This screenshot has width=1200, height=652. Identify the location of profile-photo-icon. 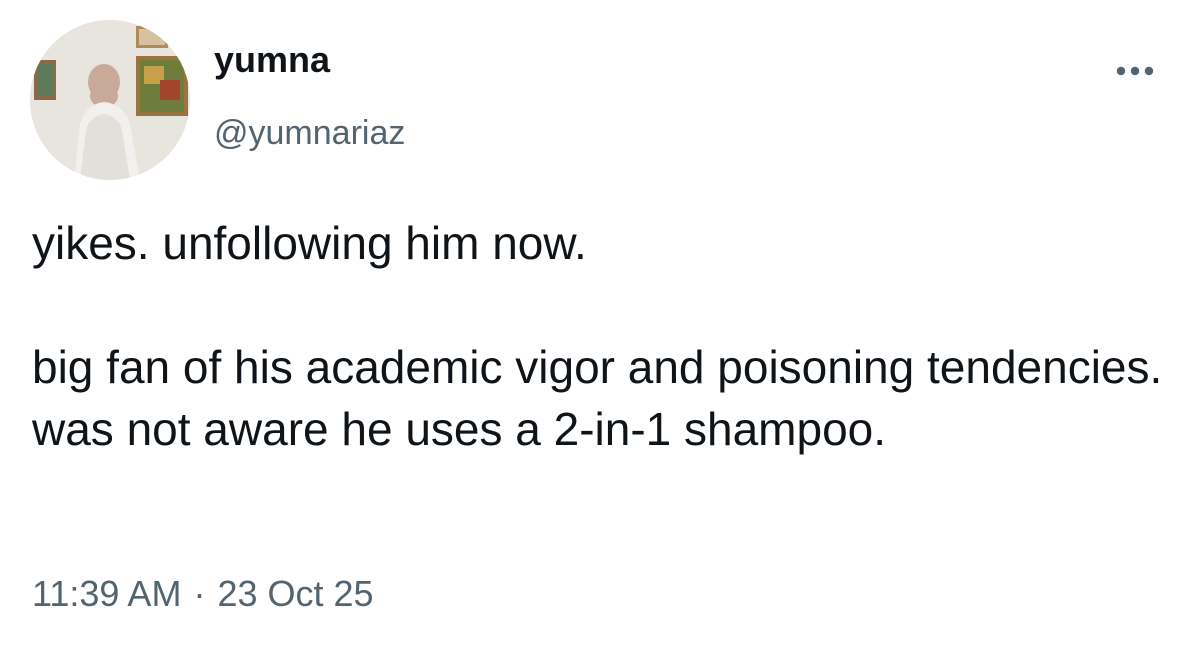
(110, 100).